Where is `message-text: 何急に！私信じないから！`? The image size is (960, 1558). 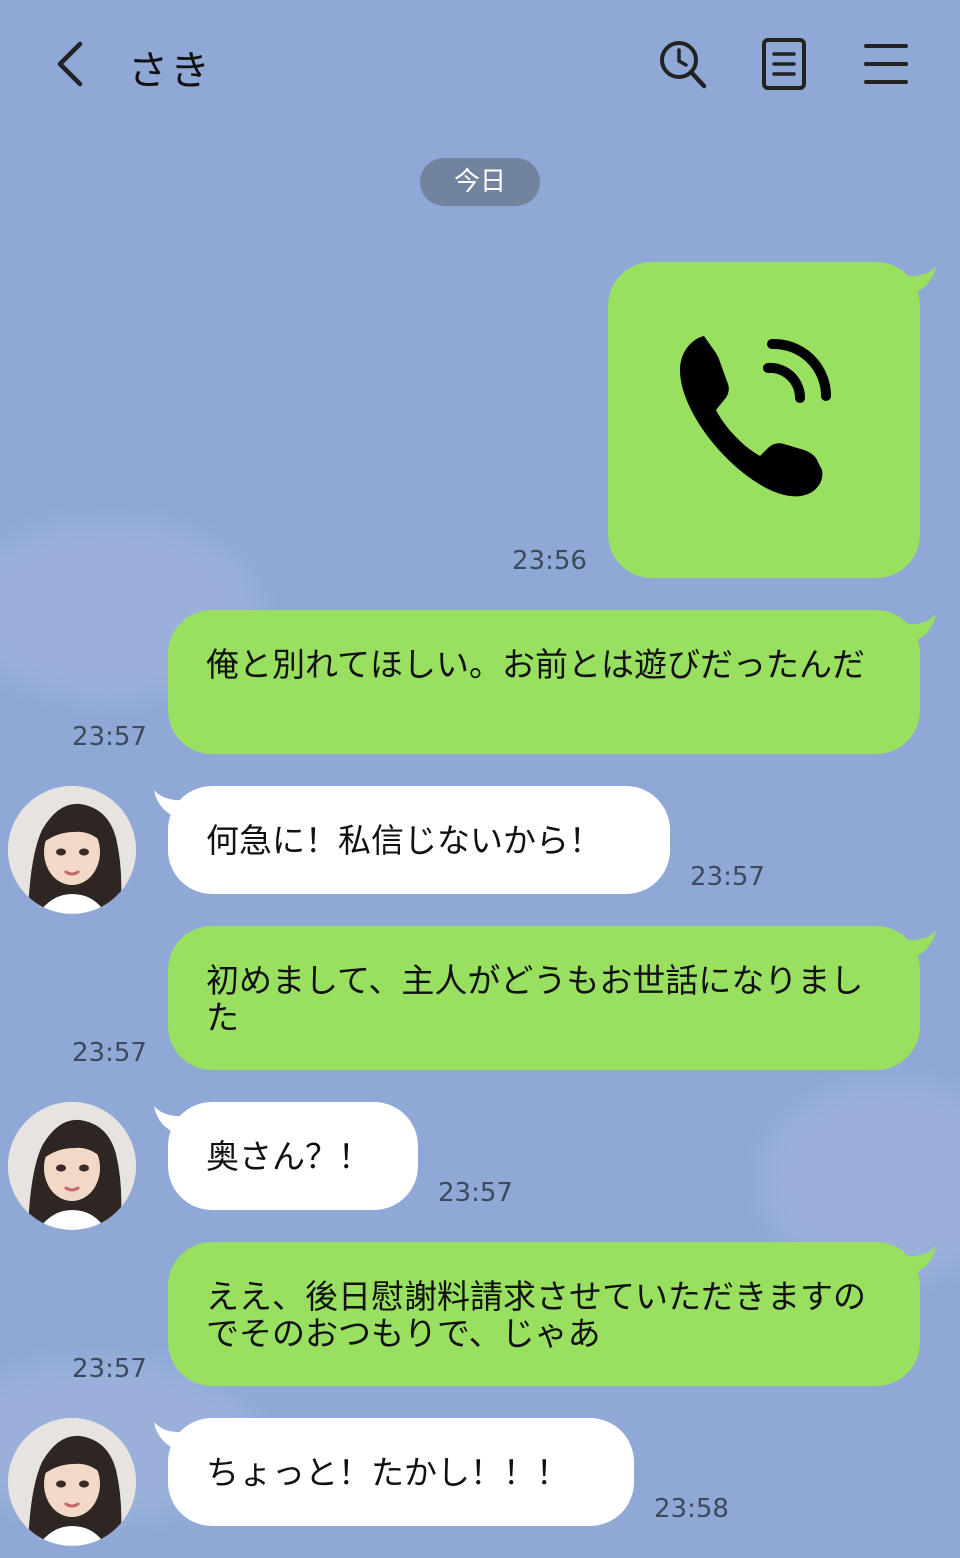
message-text: 何急に！私信じないから！ is located at coordinates (404, 840).